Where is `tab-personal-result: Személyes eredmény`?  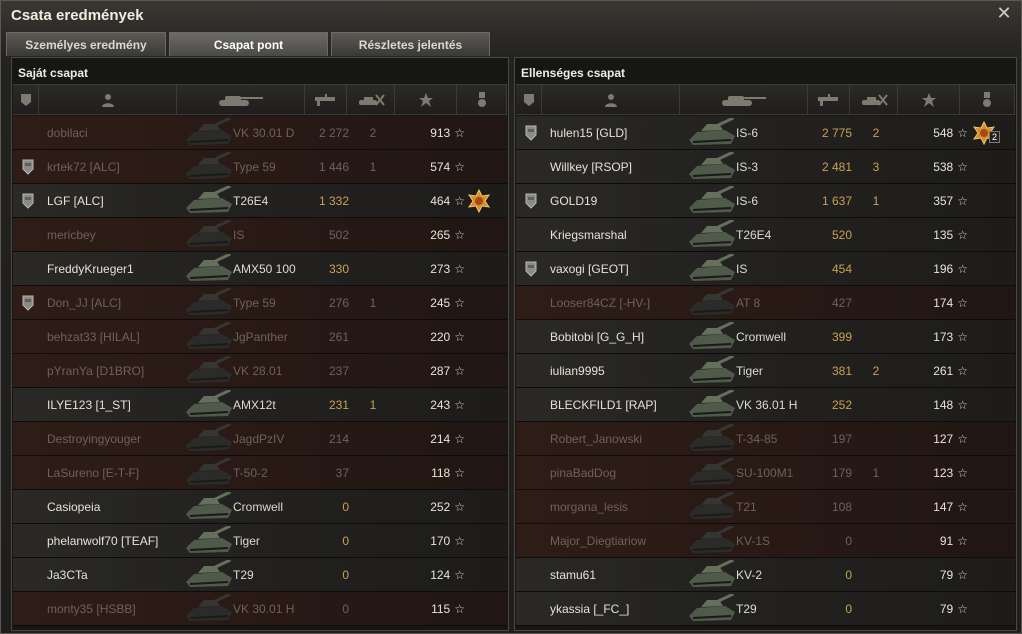
tab-personal-result: Személyes eredmény is located at coordinates (86, 44).